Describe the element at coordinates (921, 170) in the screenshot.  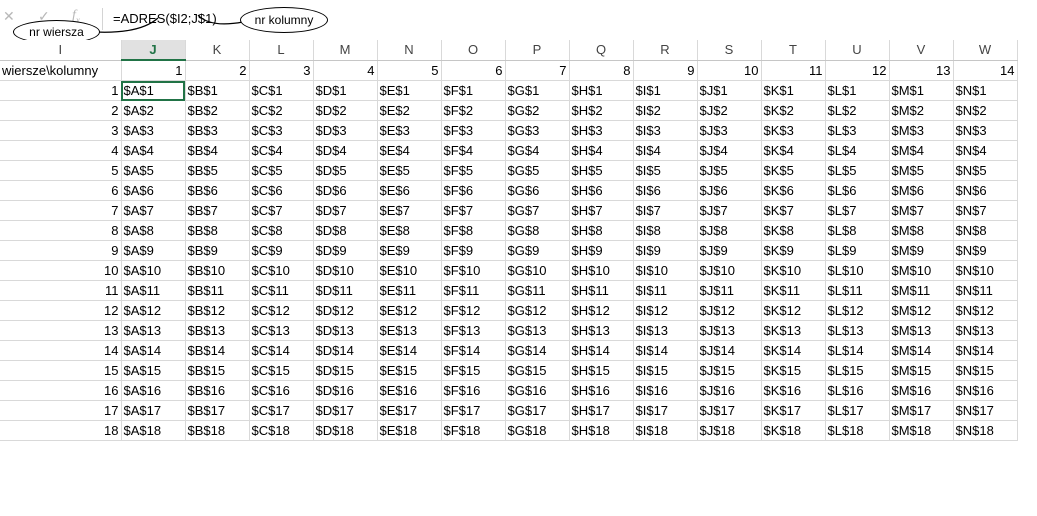
I see `address-cell: $M$5` at that location.